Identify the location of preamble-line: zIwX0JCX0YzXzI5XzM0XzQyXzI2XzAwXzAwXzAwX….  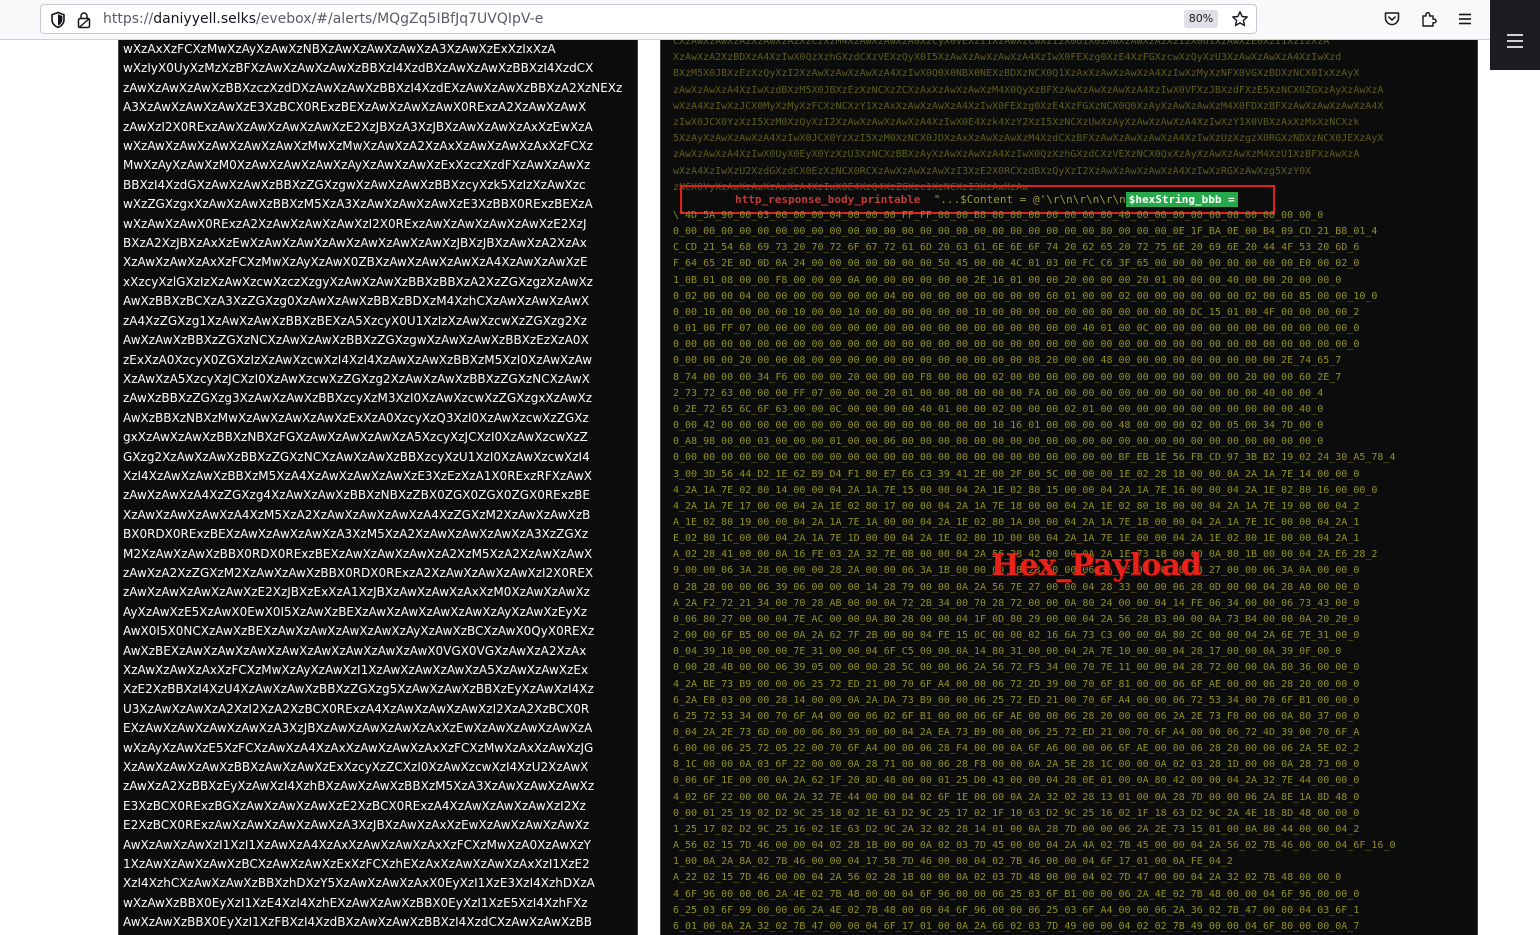
(1016, 123).